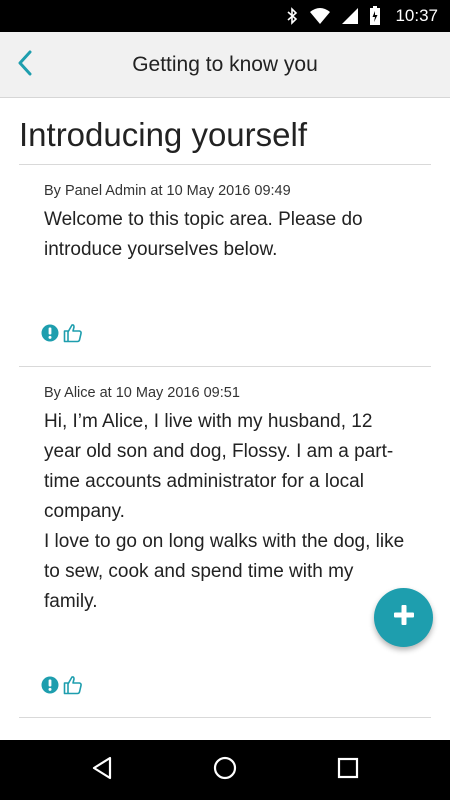  I want to click on add-post-button, so click(403, 617).